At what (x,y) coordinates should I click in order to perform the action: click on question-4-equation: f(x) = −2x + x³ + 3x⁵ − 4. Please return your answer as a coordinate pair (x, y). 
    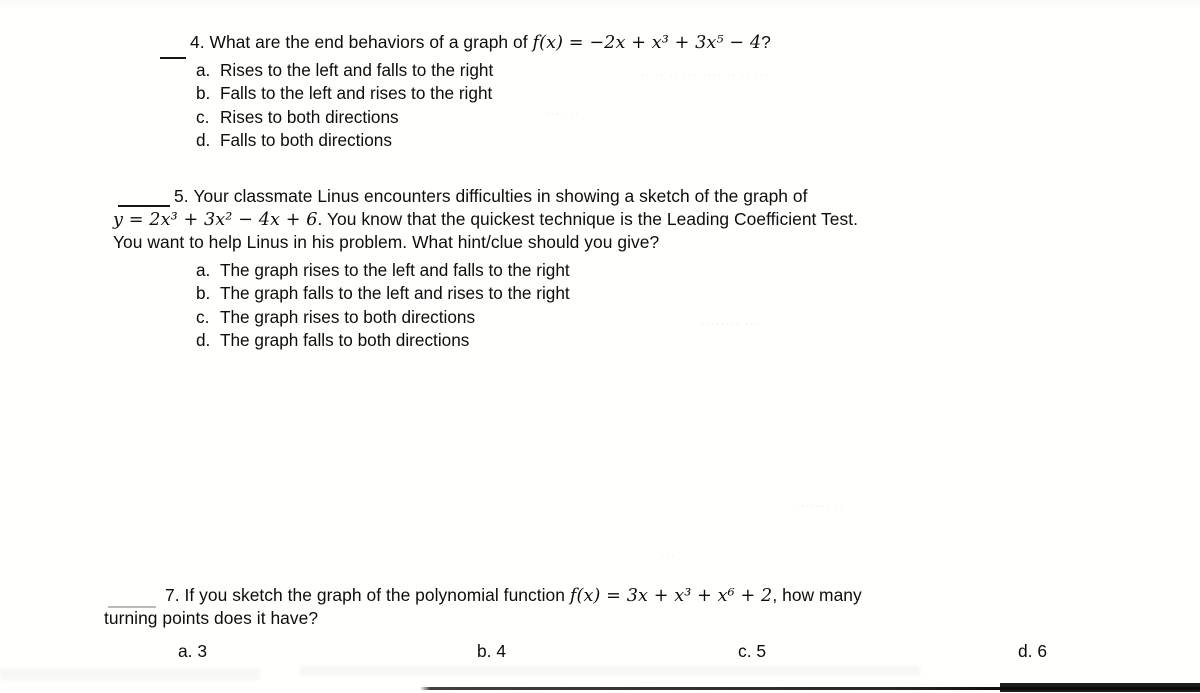
    Looking at the image, I should click on (647, 43).